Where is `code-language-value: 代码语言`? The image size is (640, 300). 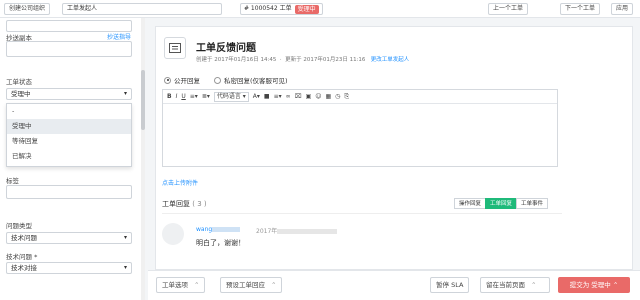 code-language-value: 代码语言 is located at coordinates (228, 96).